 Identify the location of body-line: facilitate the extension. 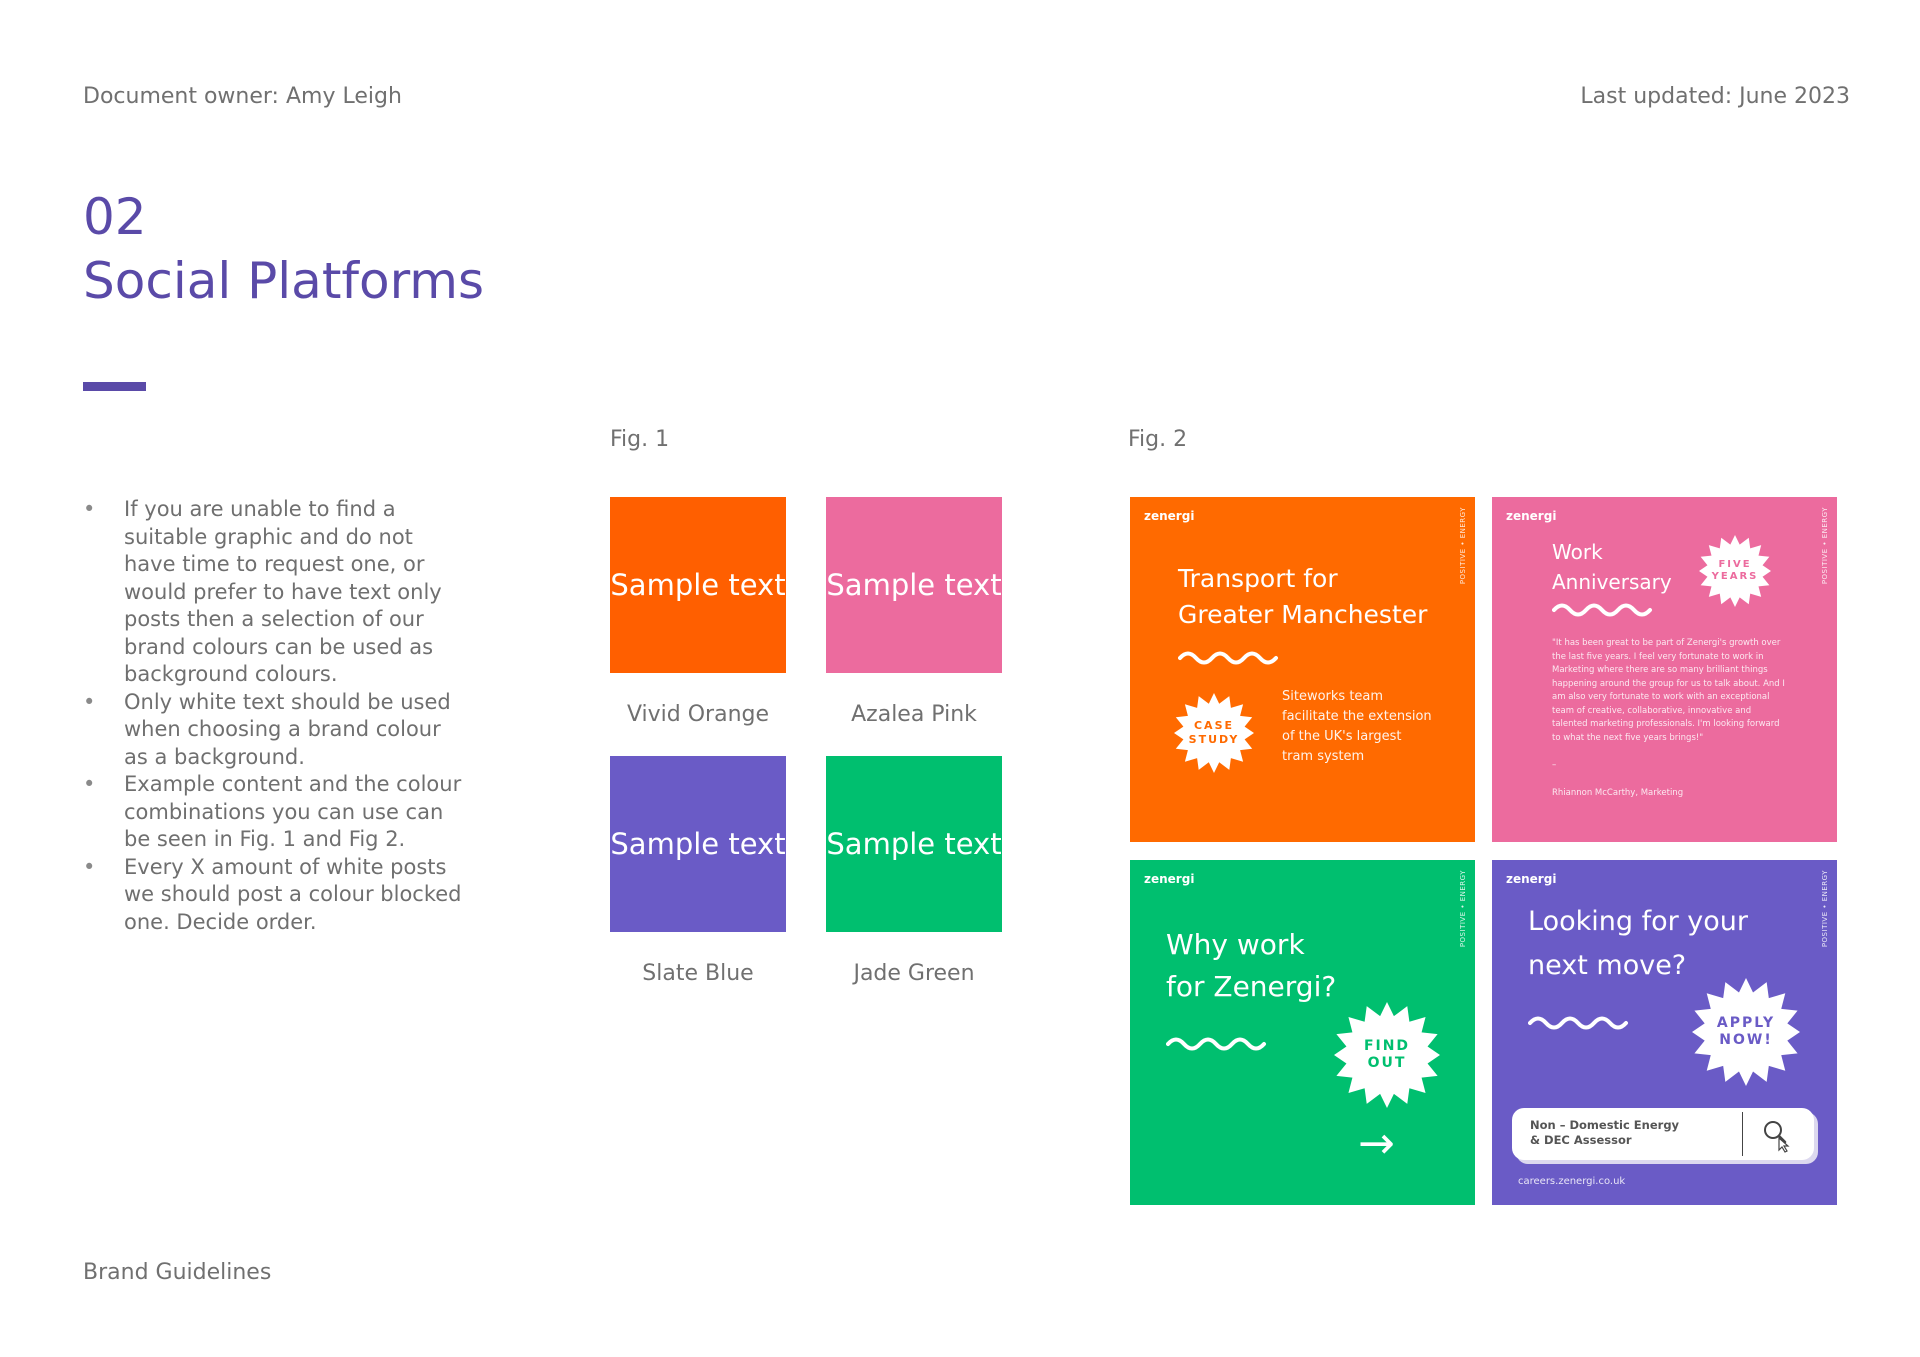
(1357, 716).